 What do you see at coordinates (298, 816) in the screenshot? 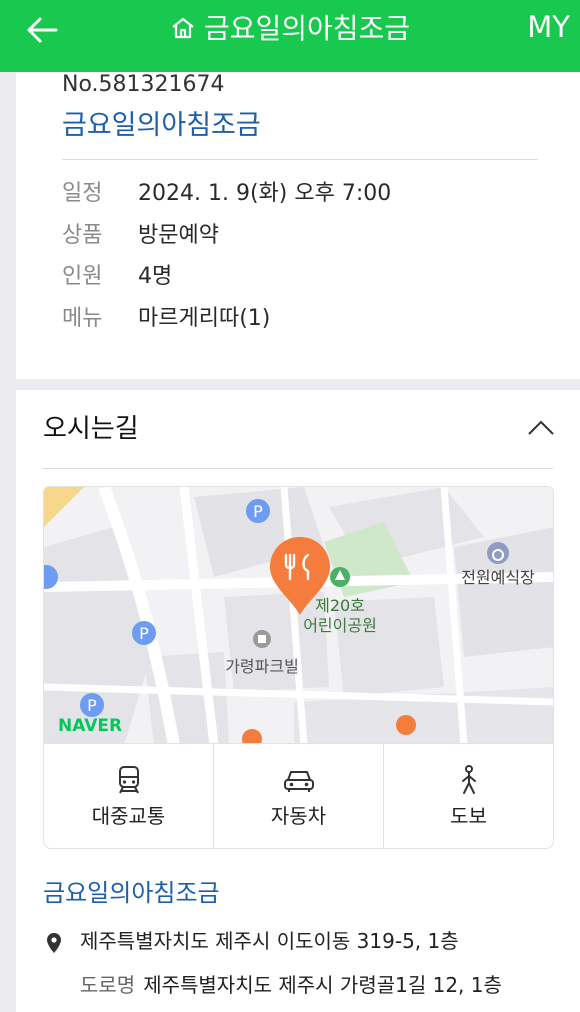
I see `car-label: 자동차` at bounding box center [298, 816].